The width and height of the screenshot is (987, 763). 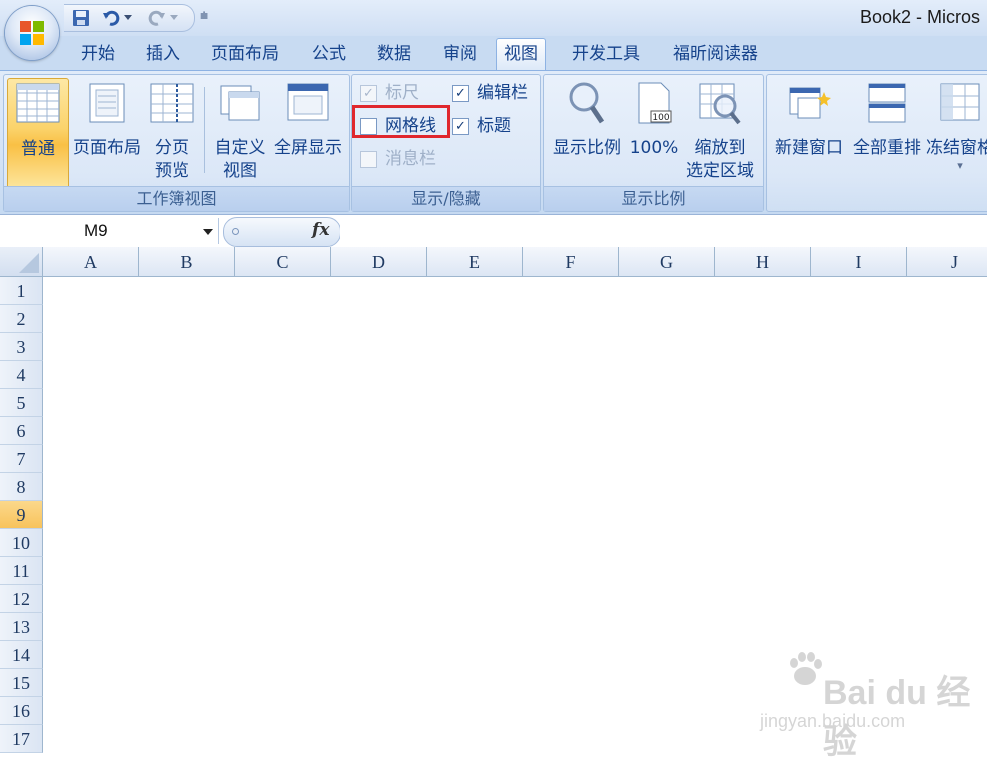 I want to click on zoom-button: 显示比例, so click(x=587, y=133).